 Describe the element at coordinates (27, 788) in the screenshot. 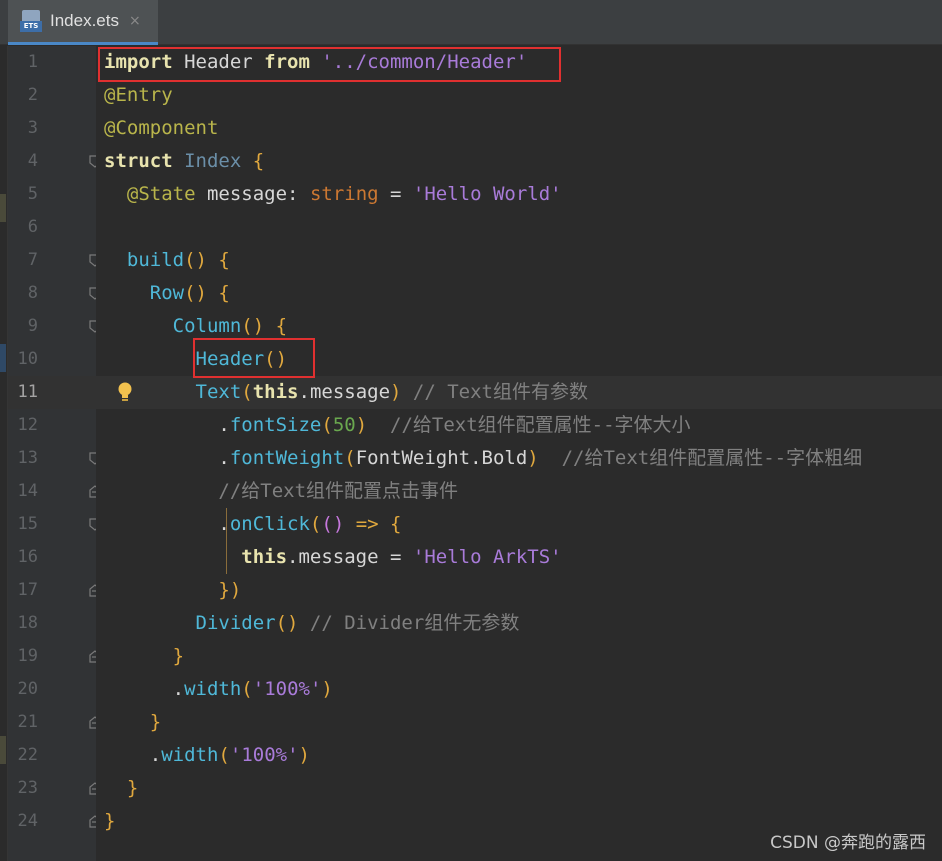

I see `line-number: 23` at that location.